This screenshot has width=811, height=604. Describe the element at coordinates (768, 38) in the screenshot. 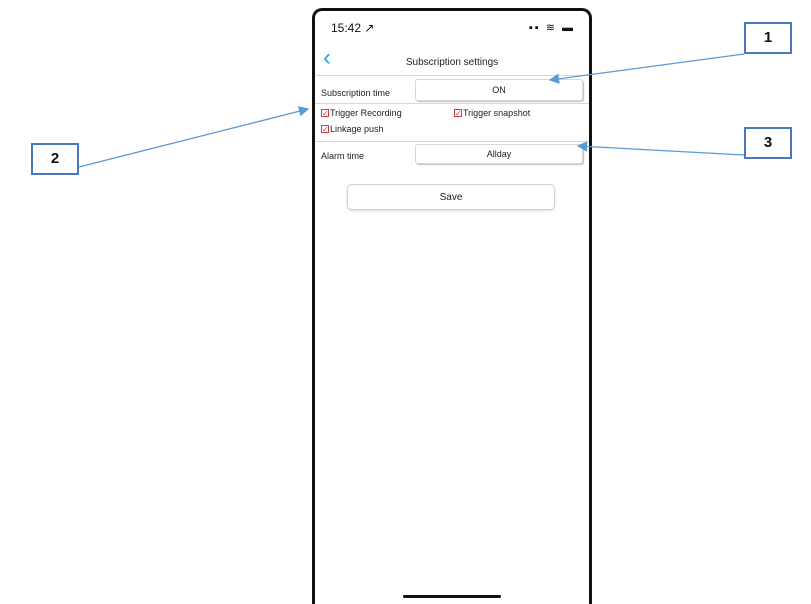

I see `callout-1: 1` at that location.